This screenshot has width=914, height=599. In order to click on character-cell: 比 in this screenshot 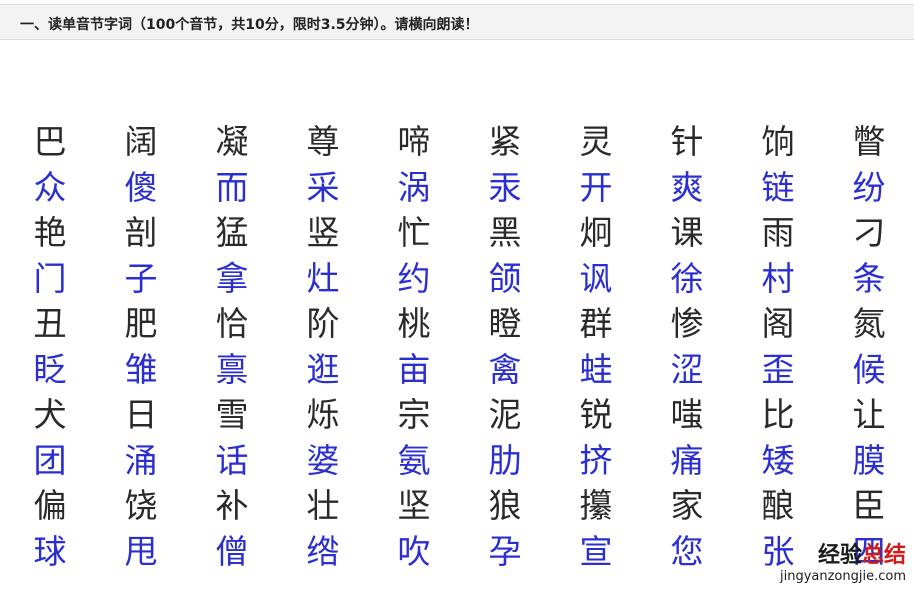, I will do `click(778, 414)`.